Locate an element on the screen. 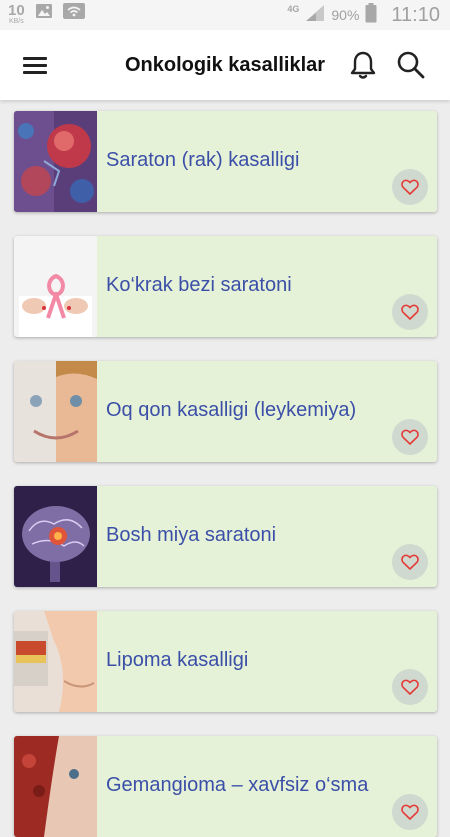  network-type: 4G is located at coordinates (293, 9).